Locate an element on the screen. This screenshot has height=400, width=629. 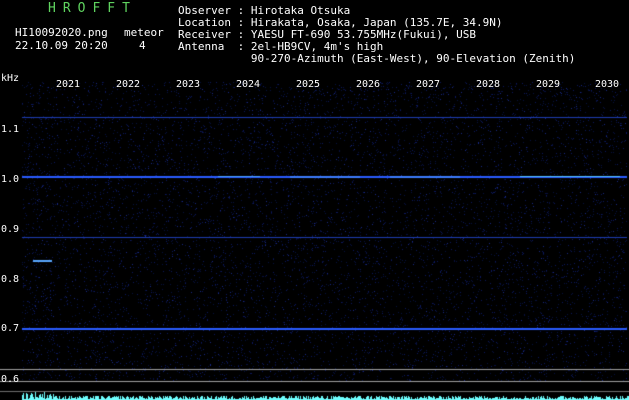
x-tick-label: 2027 is located at coordinates (428, 84).